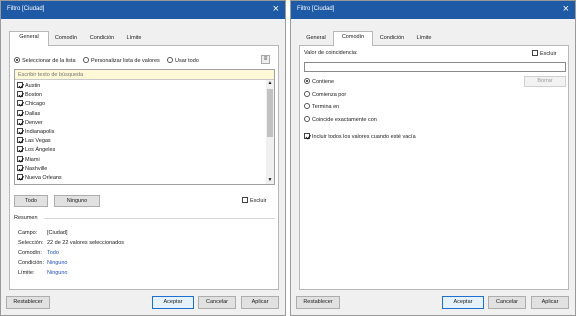 This screenshot has height=316, width=577. I want to click on scroll-up-icon: ▲, so click(270, 83).